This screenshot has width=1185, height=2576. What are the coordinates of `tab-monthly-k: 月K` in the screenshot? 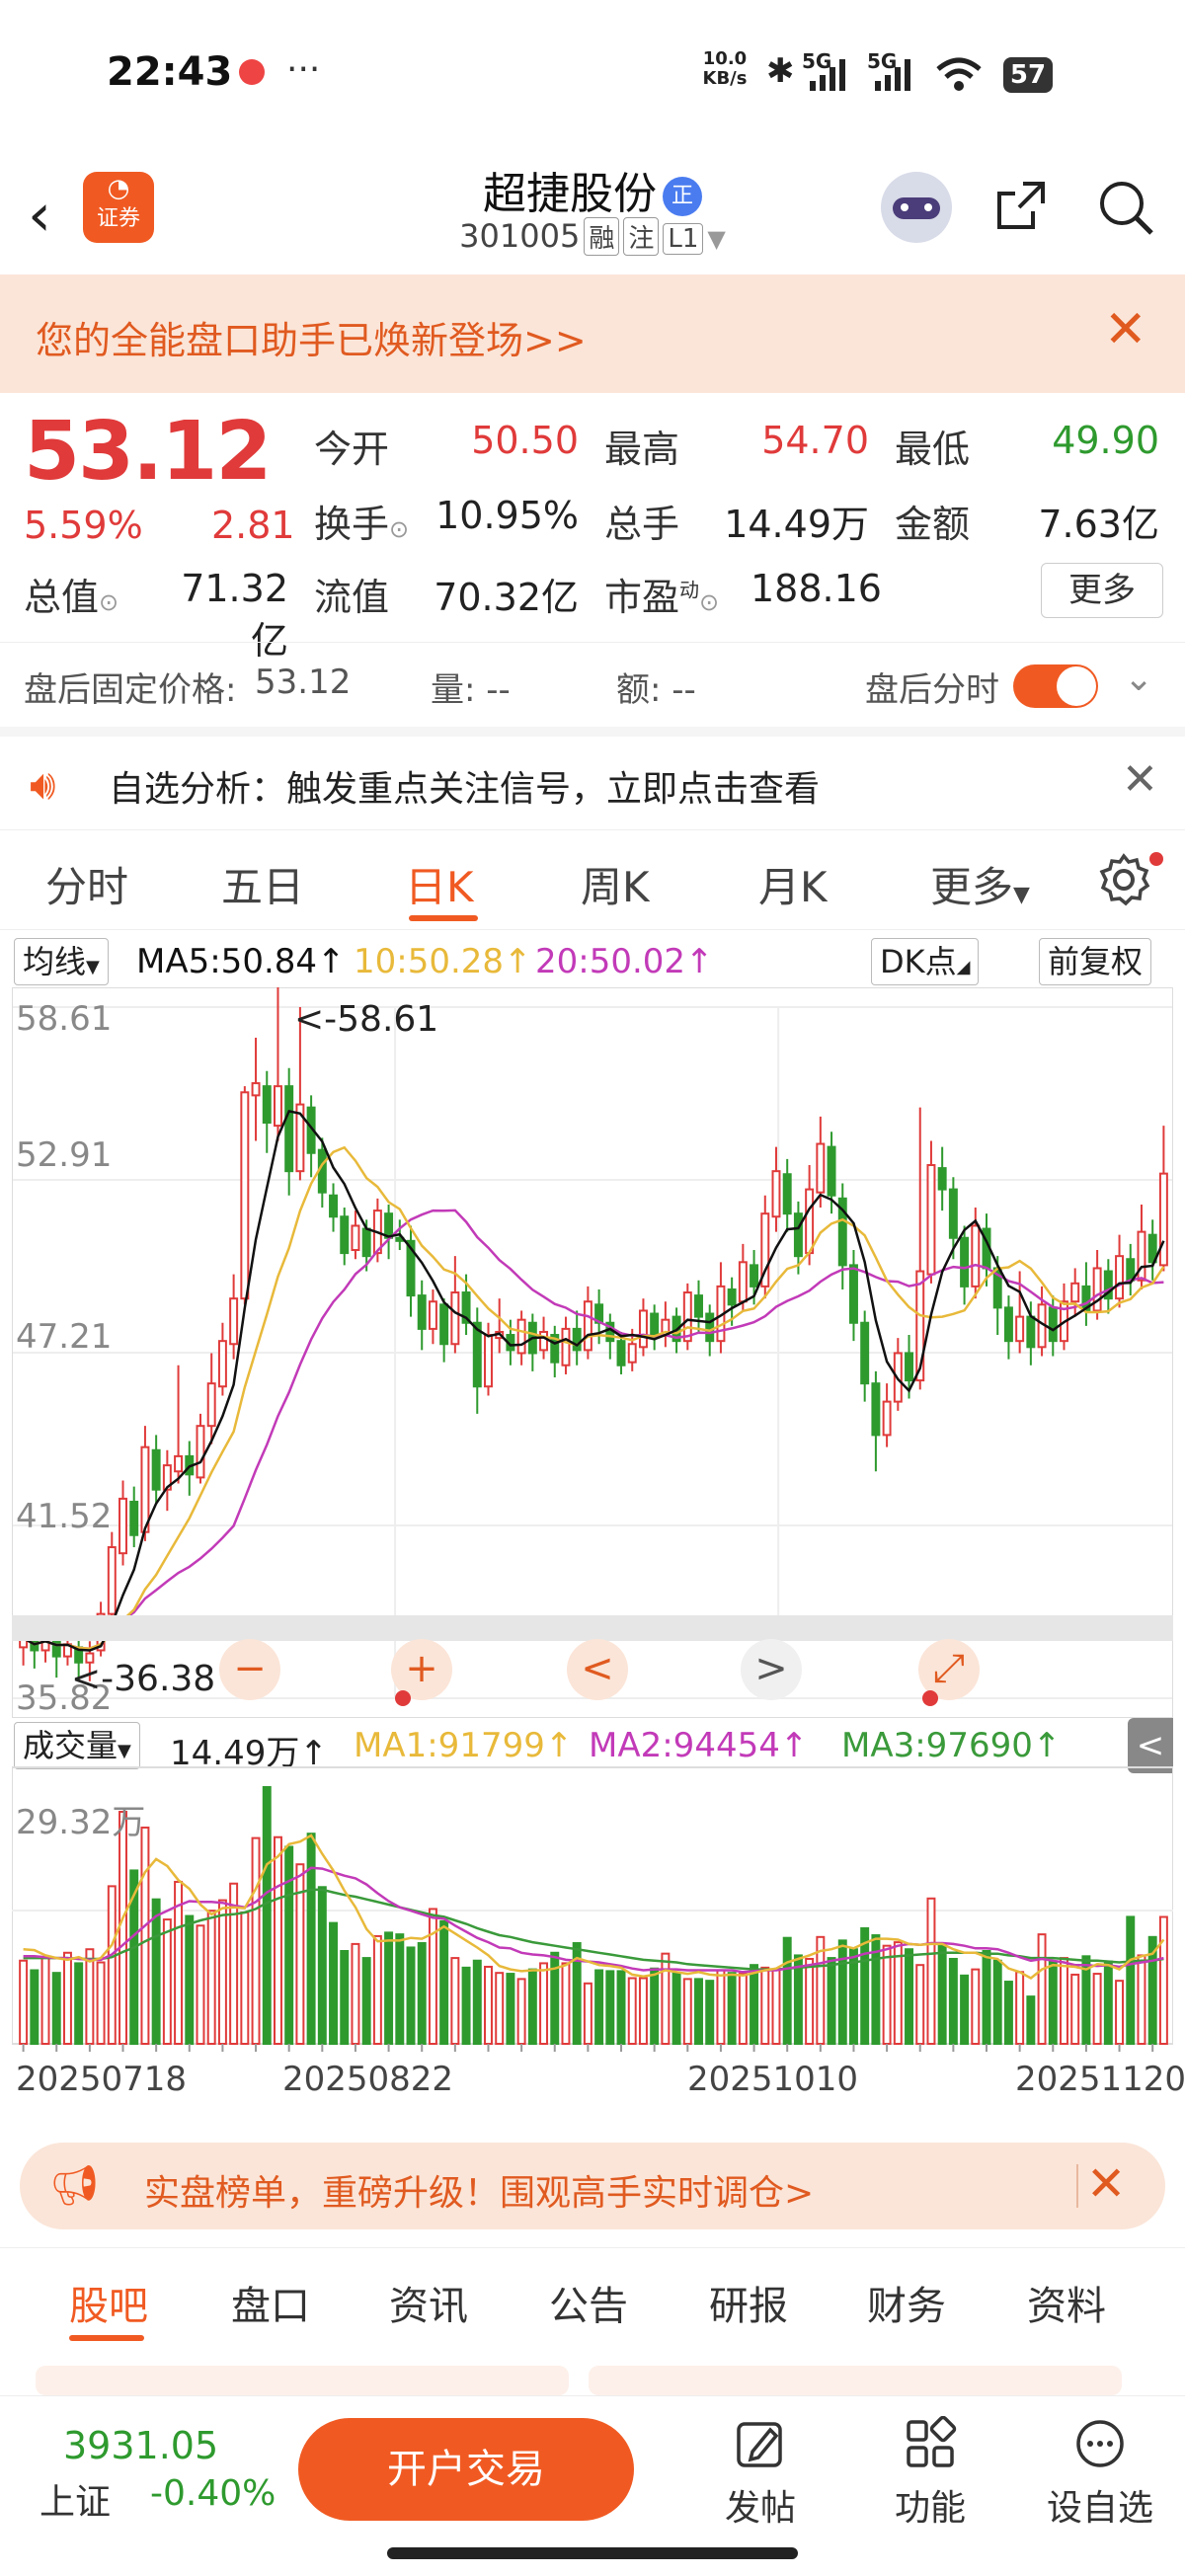 It's located at (793, 884).